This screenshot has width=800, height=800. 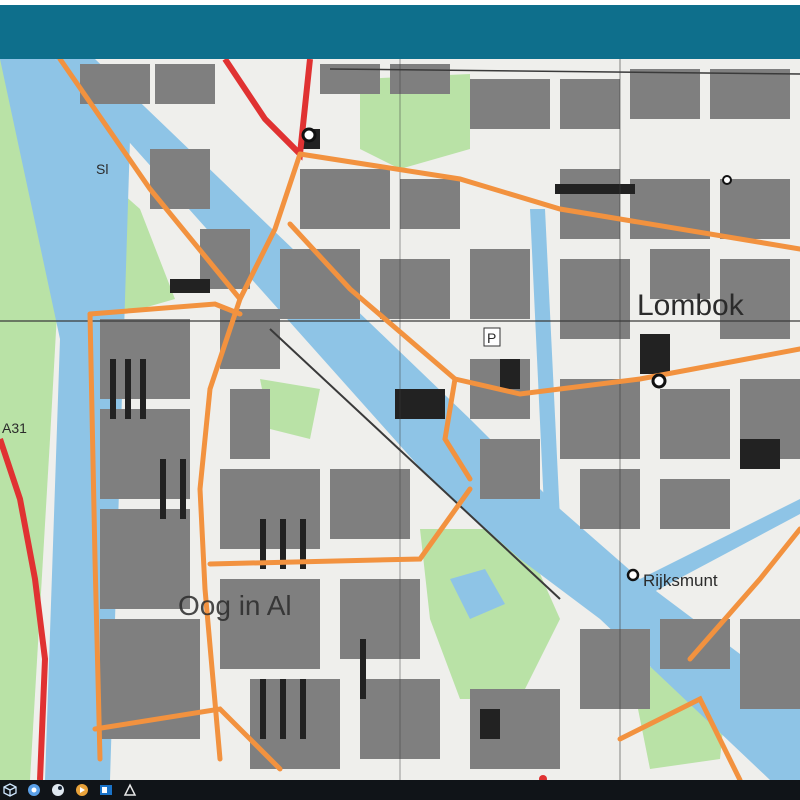 I want to click on district-label-oog-in-al: Oog in Al, so click(x=235, y=605).